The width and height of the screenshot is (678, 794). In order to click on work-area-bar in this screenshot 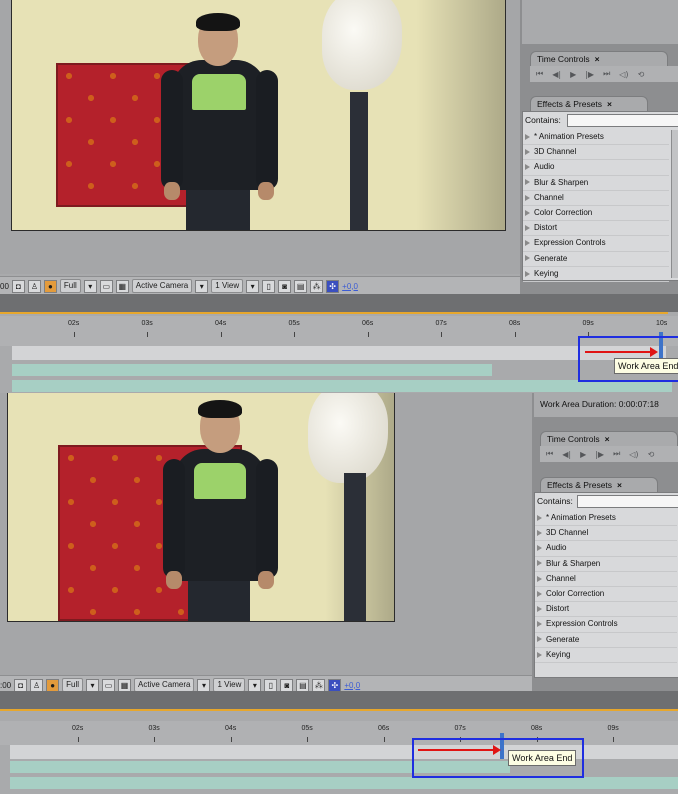, I will do `click(252, 370)`.